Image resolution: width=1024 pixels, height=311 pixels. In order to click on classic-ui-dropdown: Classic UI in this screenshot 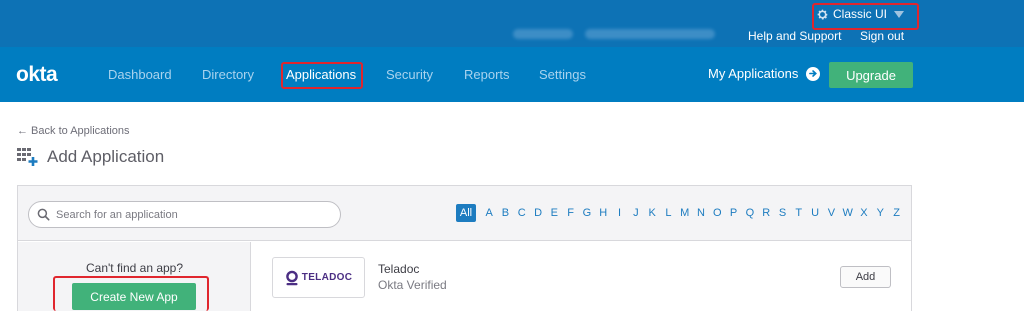, I will do `click(860, 14)`.